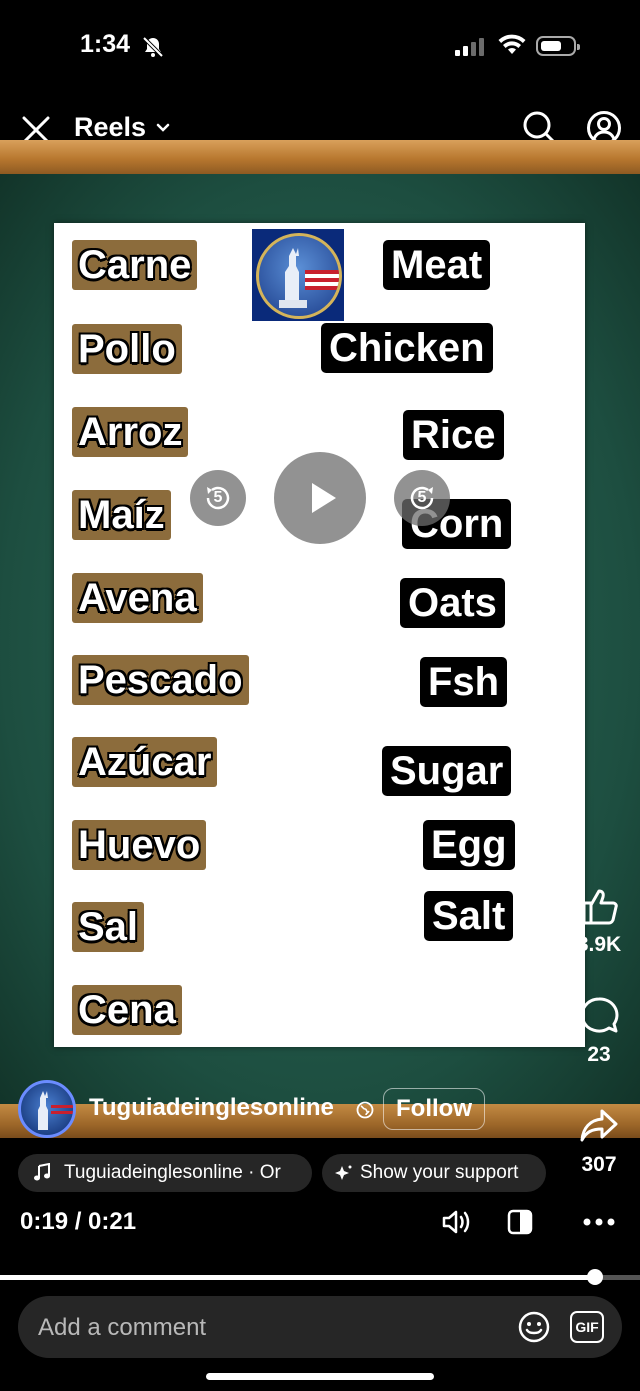 The image size is (640, 1391). What do you see at coordinates (110, 127) in the screenshot?
I see `reels-title-label: Reels` at bounding box center [110, 127].